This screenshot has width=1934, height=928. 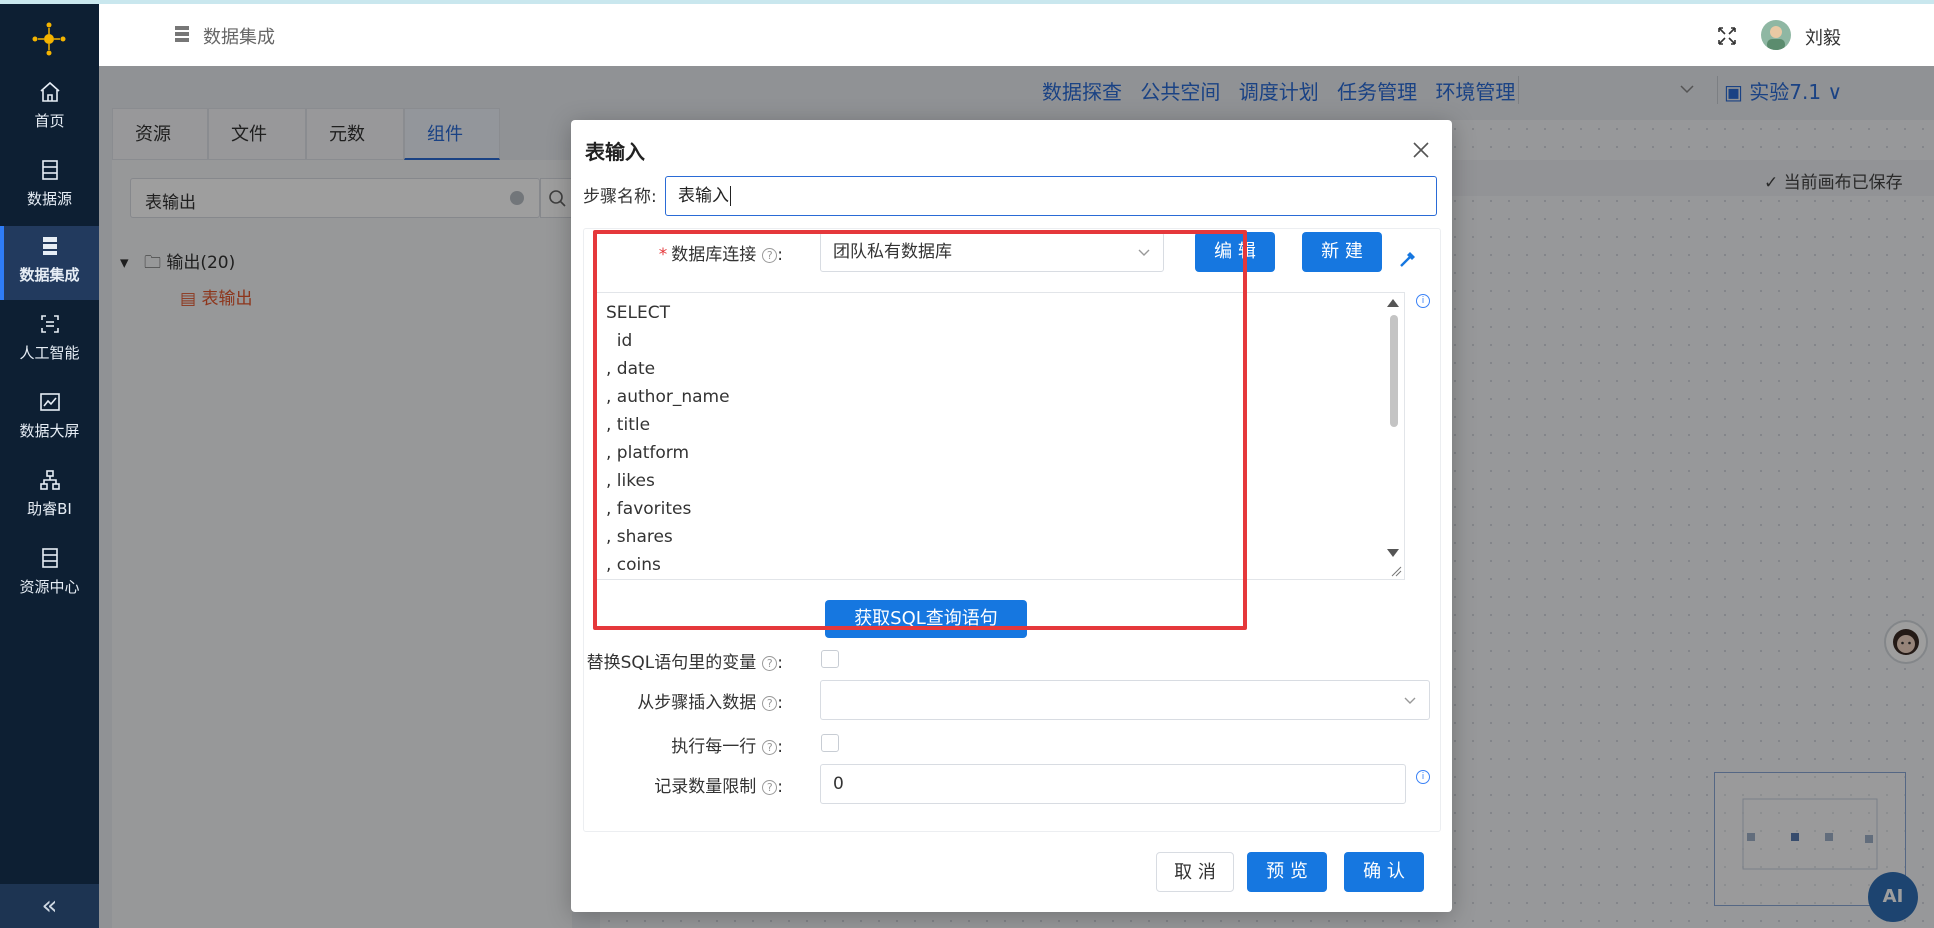 I want to click on sidebar-item-data-integration: 数据集成, so click(x=49, y=263).